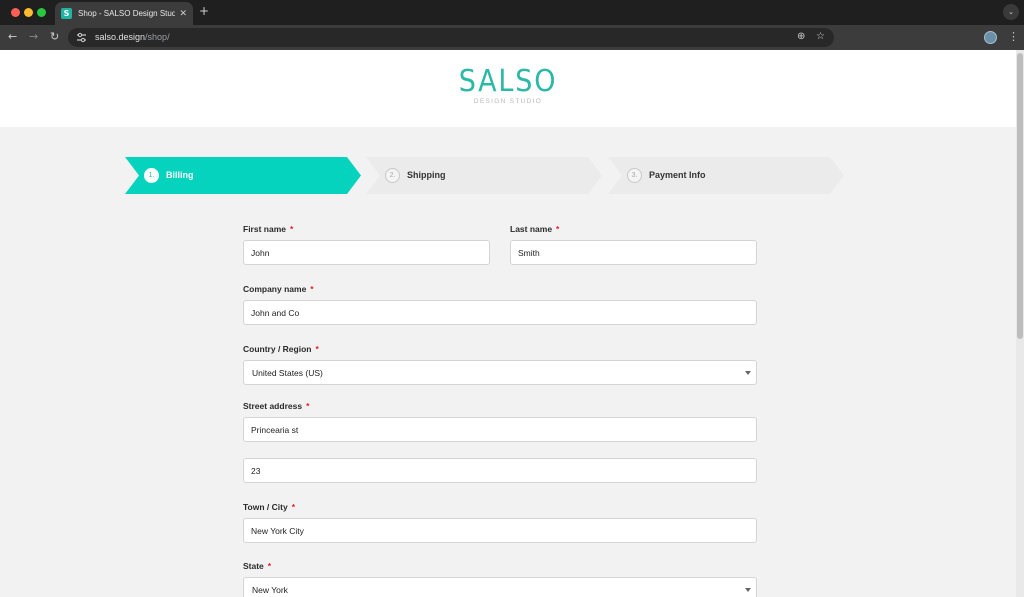 The height and width of the screenshot is (597, 1024). I want to click on state-select: New York, so click(500, 587).